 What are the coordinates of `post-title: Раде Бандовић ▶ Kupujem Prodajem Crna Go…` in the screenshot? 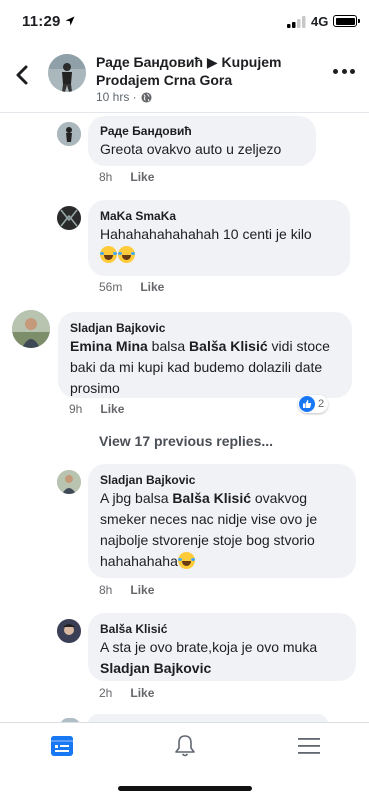 It's located at (201, 71).